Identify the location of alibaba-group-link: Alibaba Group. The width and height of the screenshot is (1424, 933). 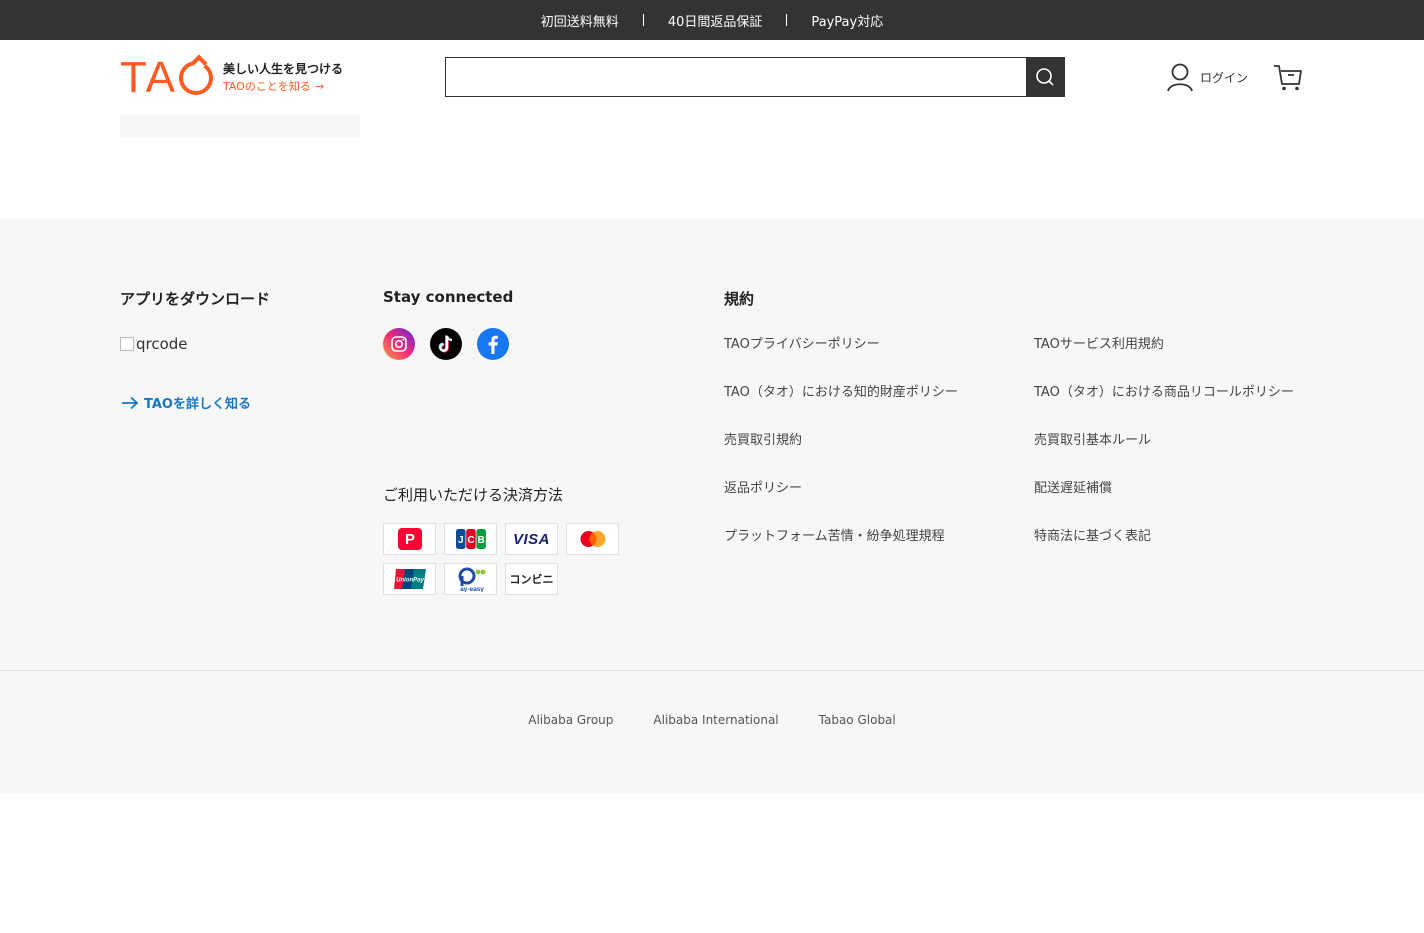
(570, 720).